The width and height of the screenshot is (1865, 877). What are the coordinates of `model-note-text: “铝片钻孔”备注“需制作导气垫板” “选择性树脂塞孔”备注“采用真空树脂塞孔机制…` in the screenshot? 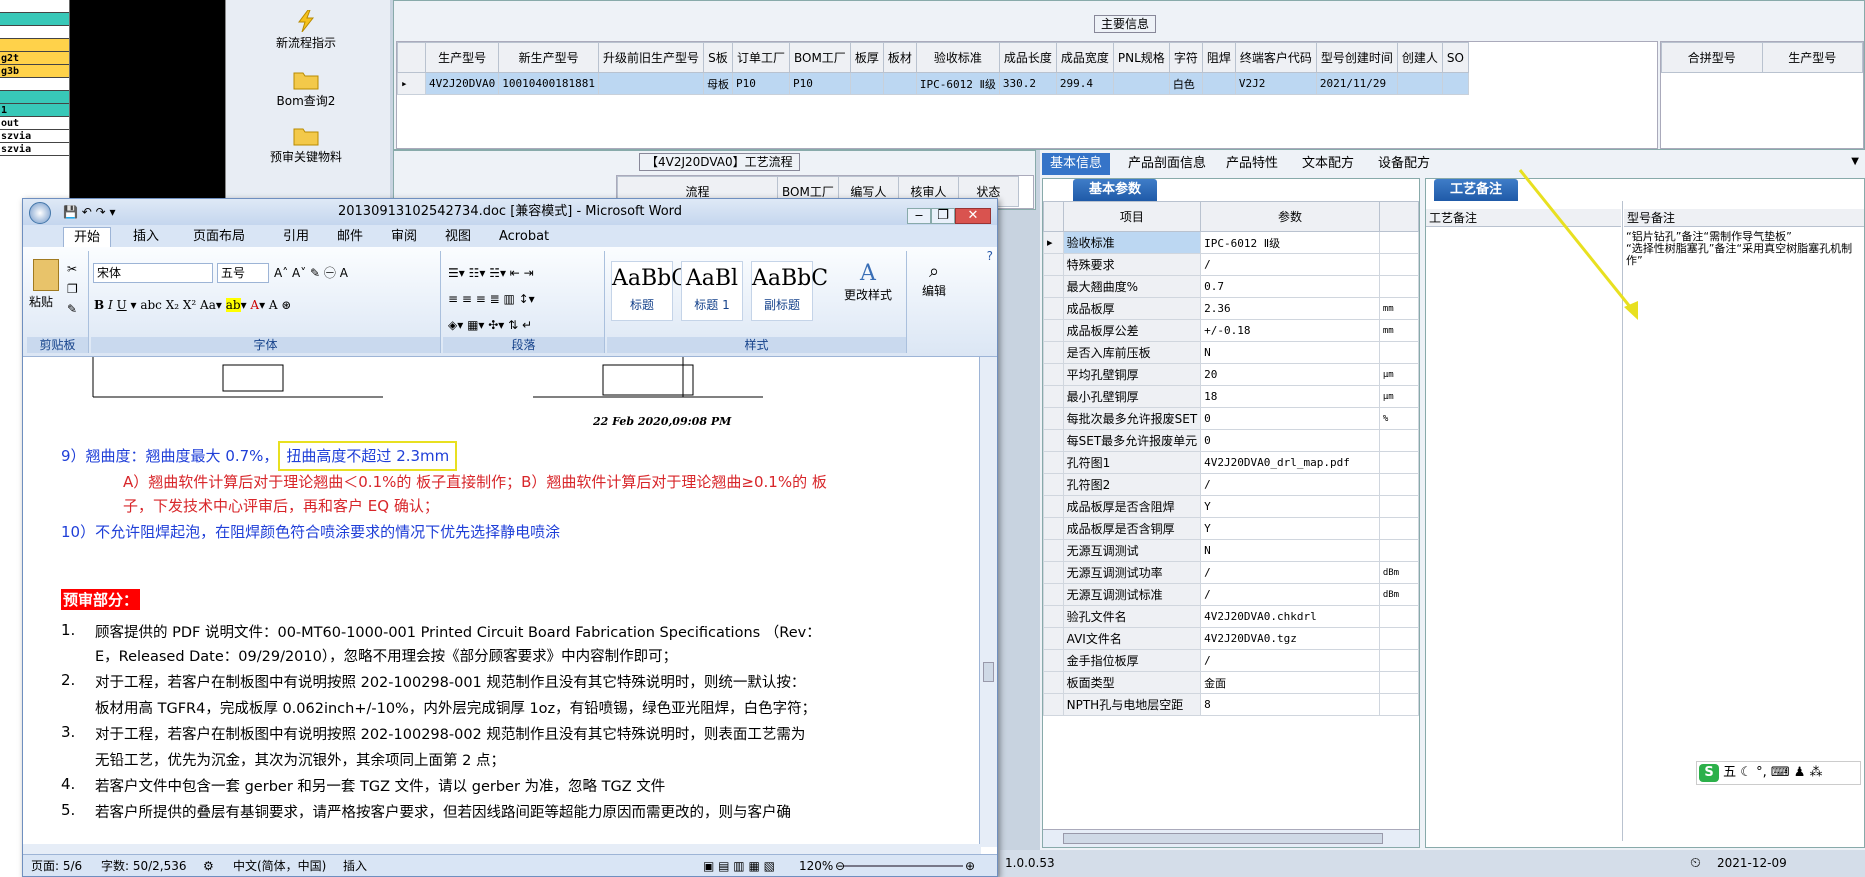 It's located at (1744, 249).